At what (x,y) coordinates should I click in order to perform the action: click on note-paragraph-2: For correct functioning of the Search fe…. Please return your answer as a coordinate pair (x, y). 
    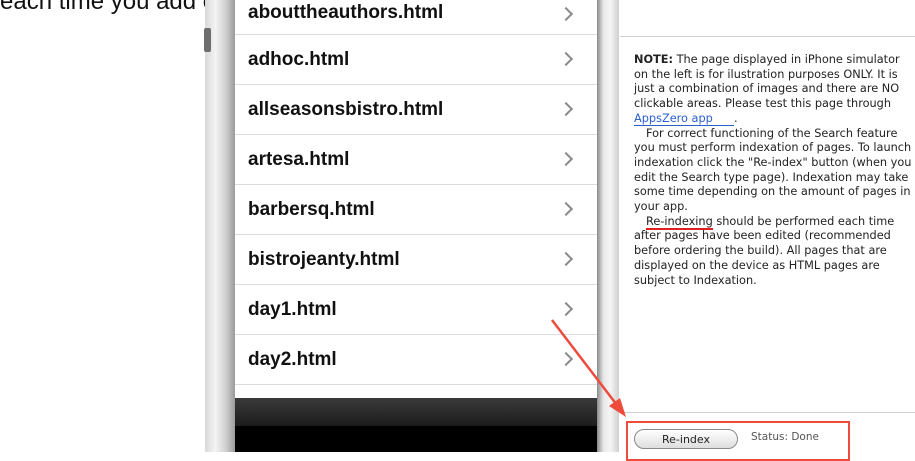
    Looking at the image, I should click on (773, 170).